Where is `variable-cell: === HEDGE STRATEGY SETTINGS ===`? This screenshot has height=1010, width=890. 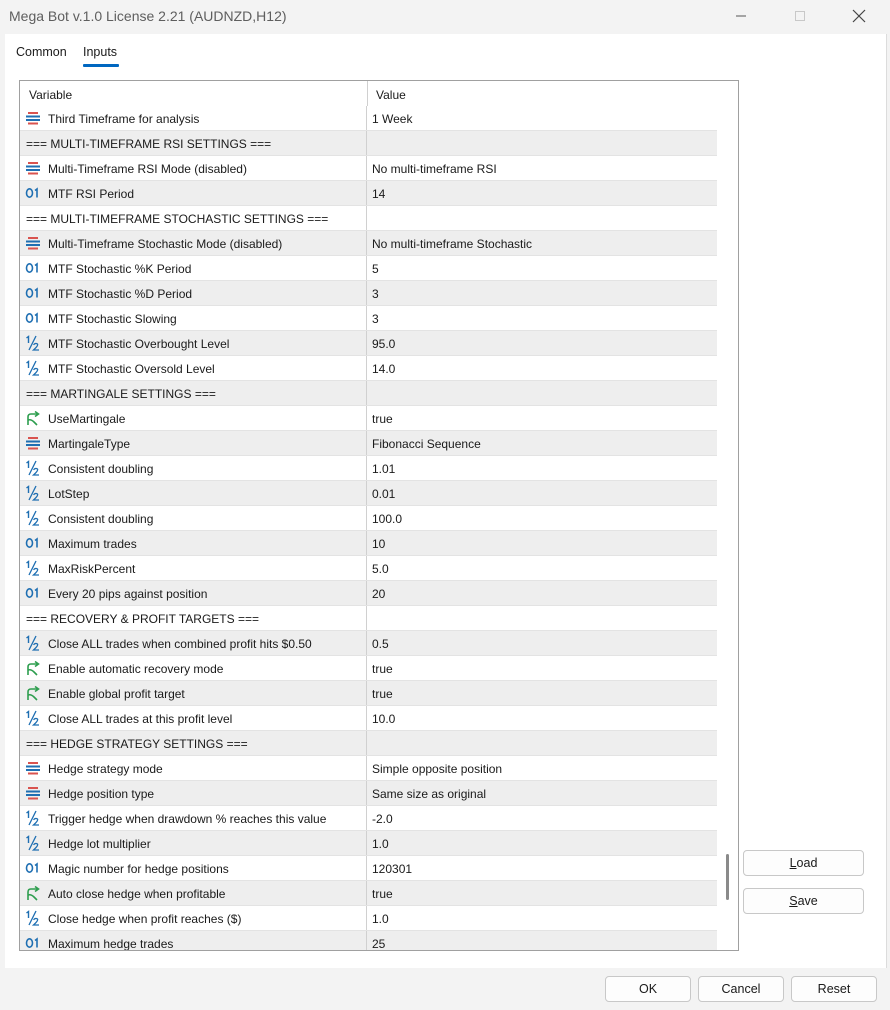 variable-cell: === HEDGE STRATEGY SETTINGS === is located at coordinates (193, 743).